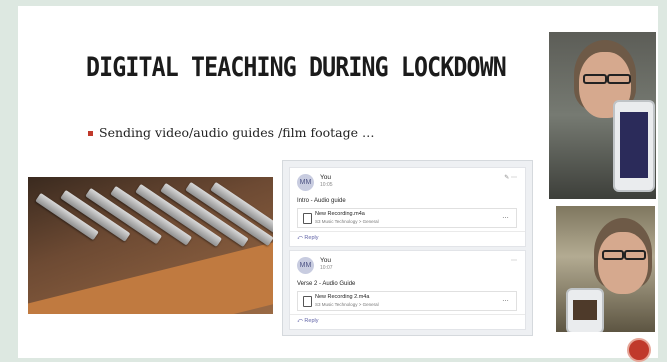  I want to click on xylophone-photo, so click(150, 245).